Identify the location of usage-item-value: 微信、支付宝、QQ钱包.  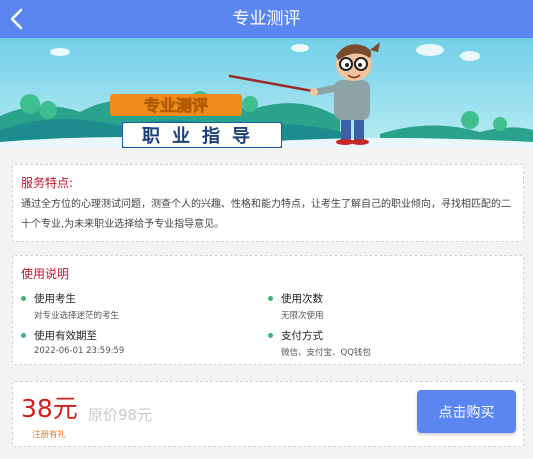
(326, 353).